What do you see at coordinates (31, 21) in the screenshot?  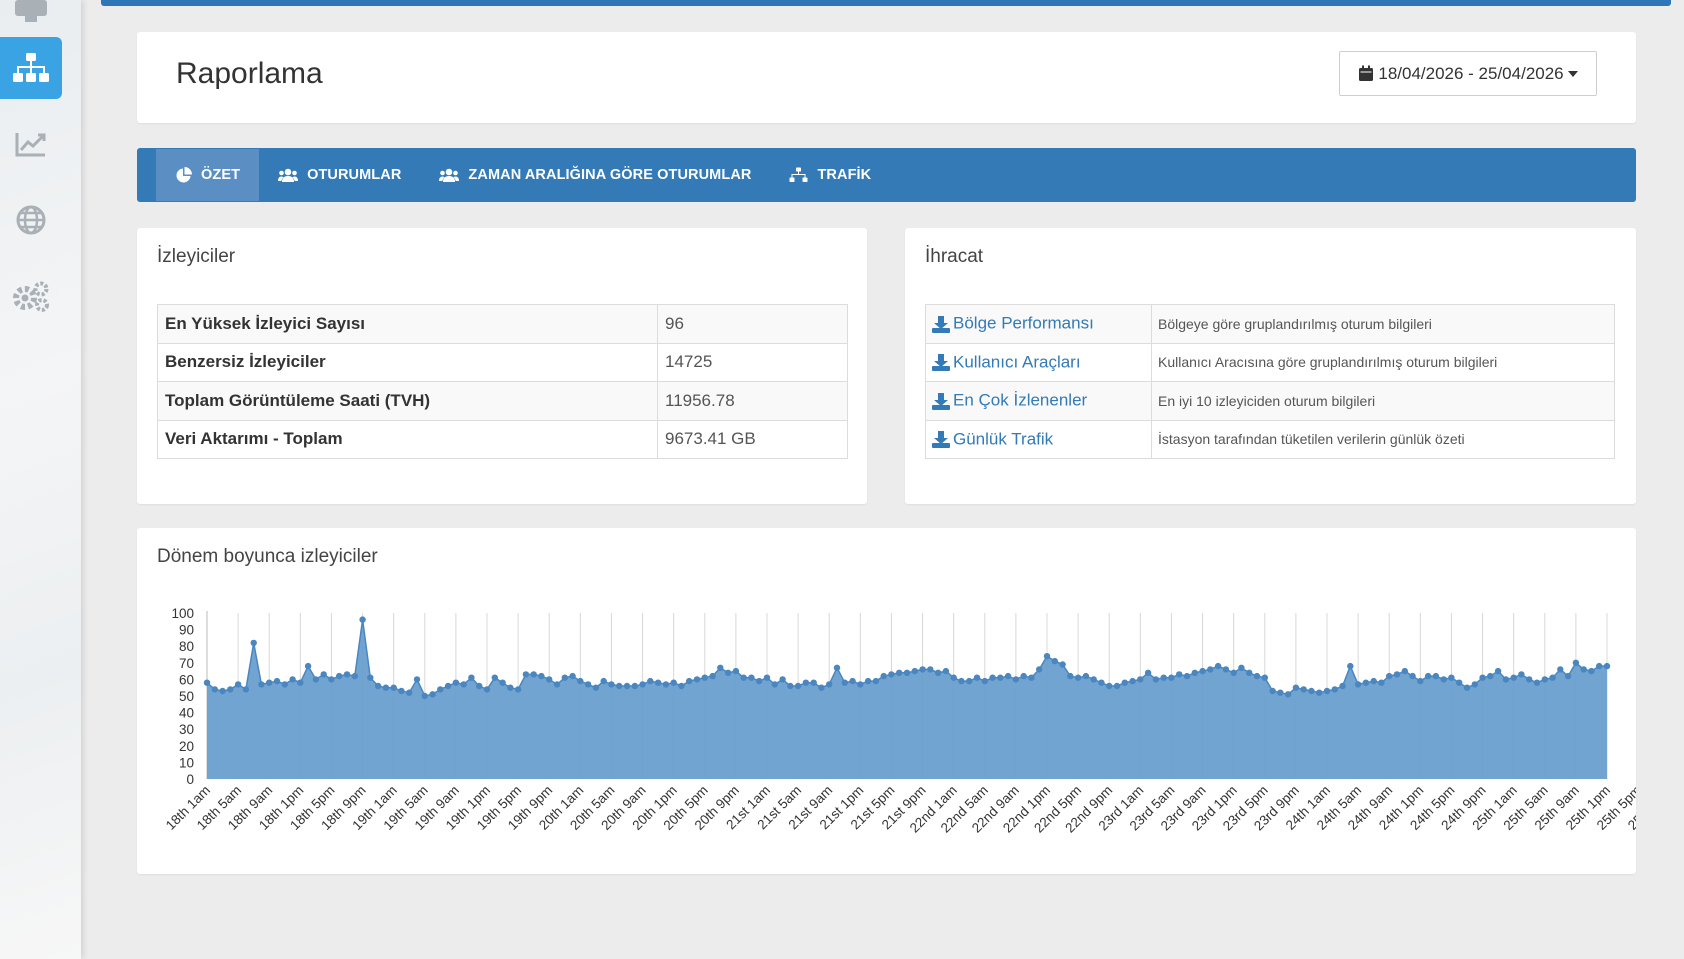 I see `sidebar-item-dashboard` at bounding box center [31, 21].